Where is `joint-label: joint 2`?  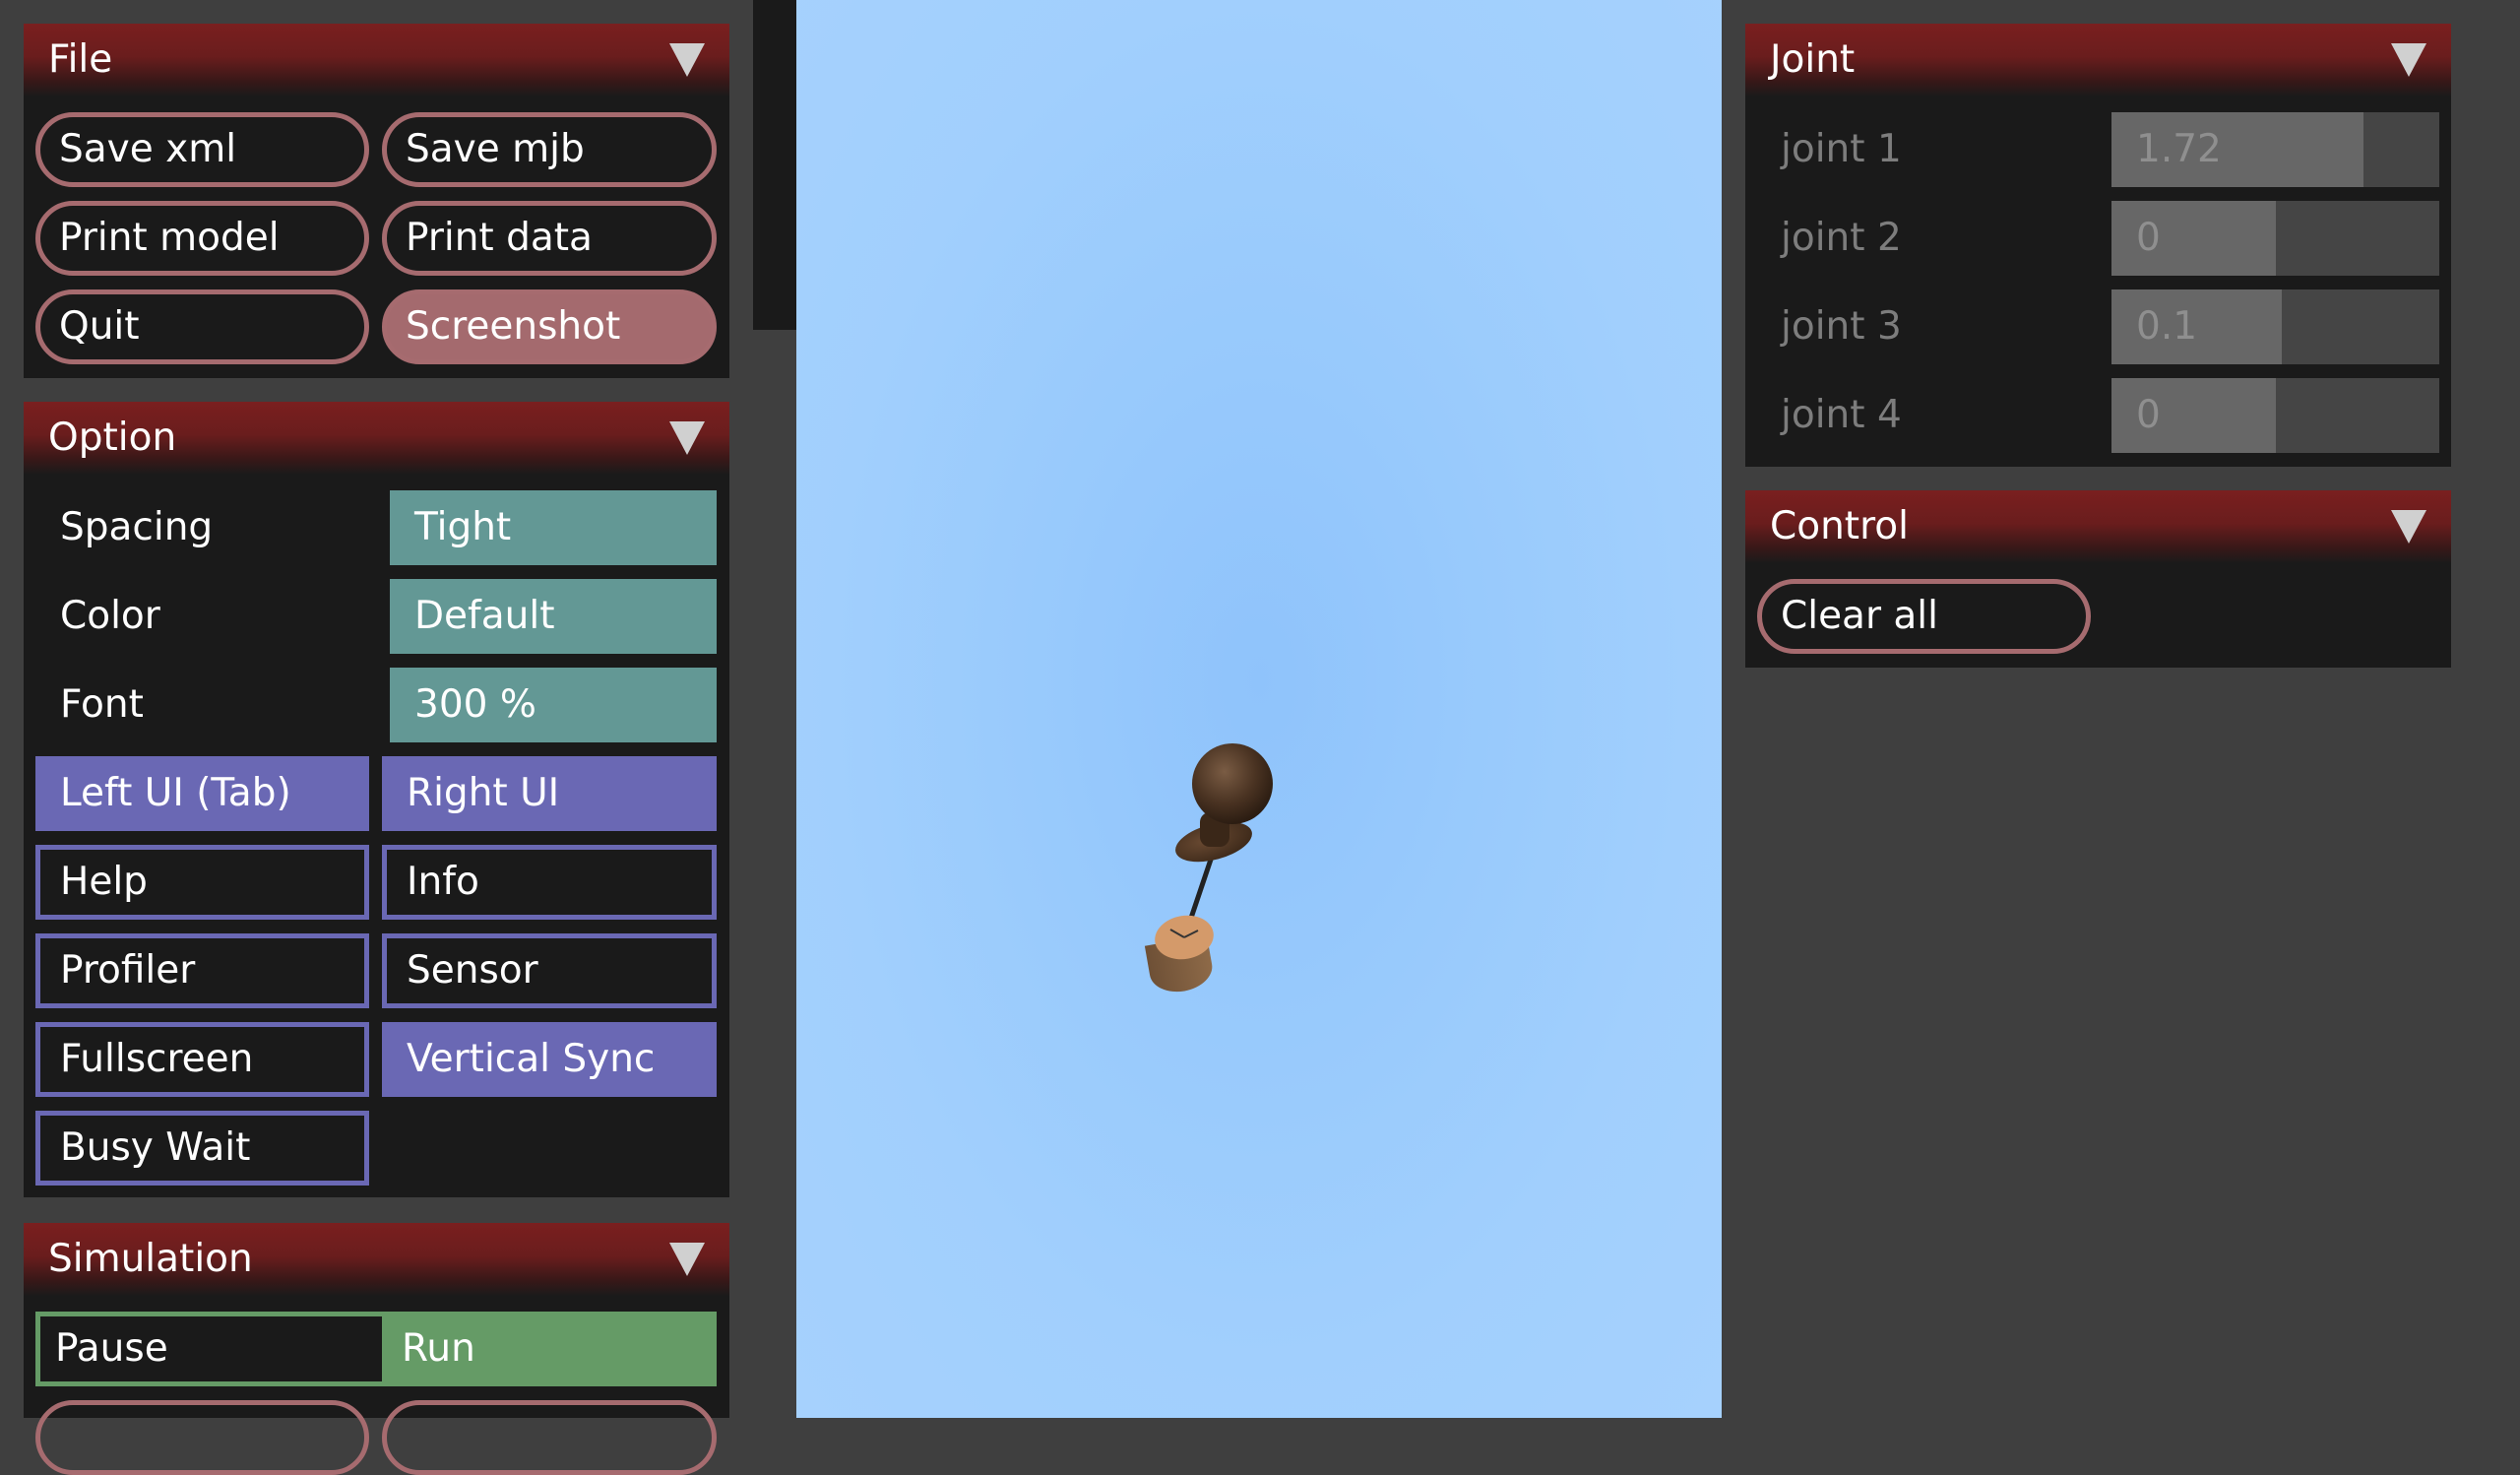 joint-label: joint 2 is located at coordinates (1841, 238).